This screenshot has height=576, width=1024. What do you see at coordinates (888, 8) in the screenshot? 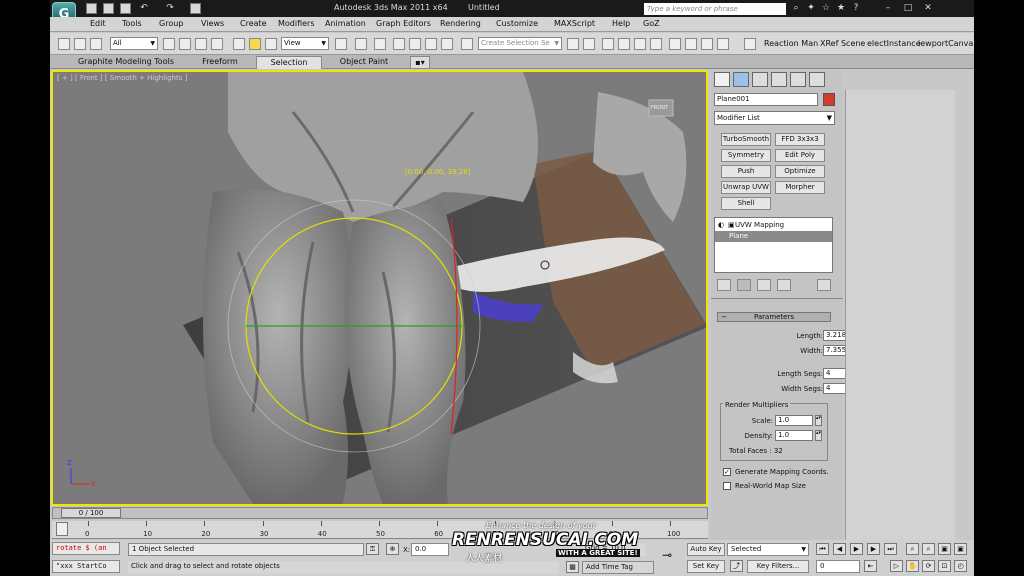
I see `minimize-icon: –` at bounding box center [888, 8].